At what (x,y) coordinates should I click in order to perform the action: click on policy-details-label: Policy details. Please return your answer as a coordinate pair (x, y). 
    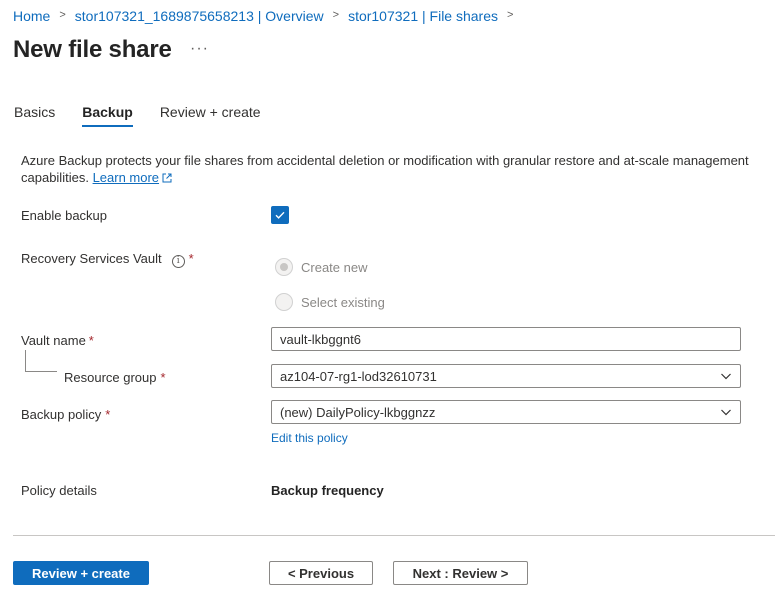
    Looking at the image, I should click on (59, 490).